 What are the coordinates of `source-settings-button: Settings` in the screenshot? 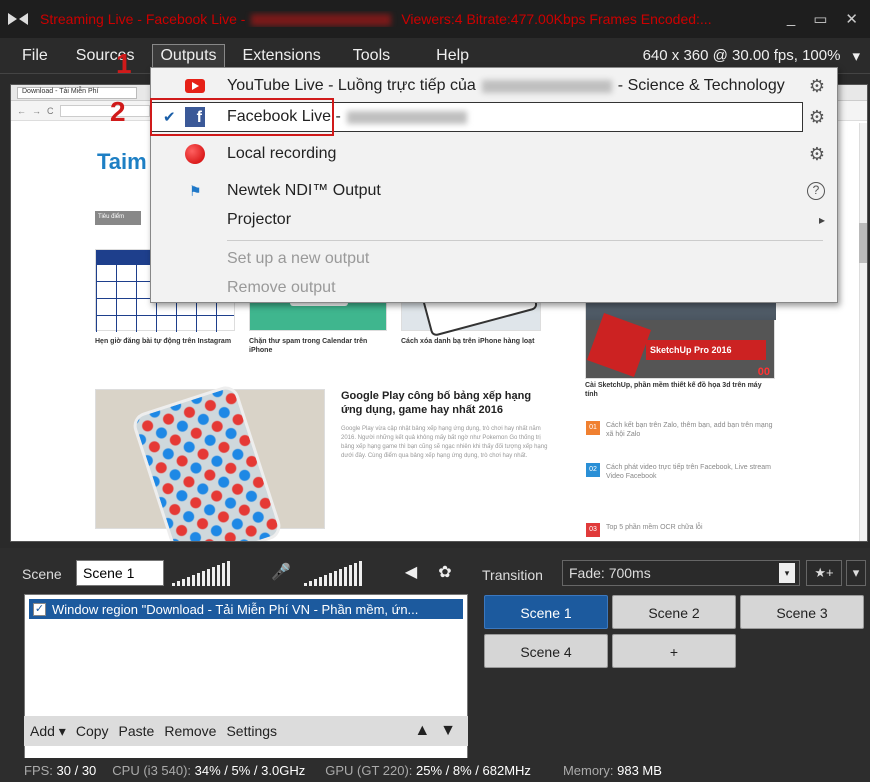 It's located at (251, 731).